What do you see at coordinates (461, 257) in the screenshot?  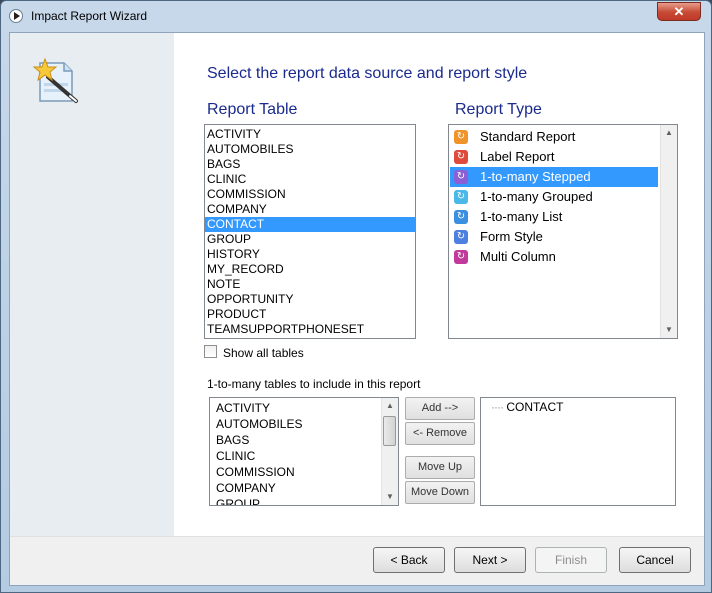 I see `multi-column-icon: ↻` at bounding box center [461, 257].